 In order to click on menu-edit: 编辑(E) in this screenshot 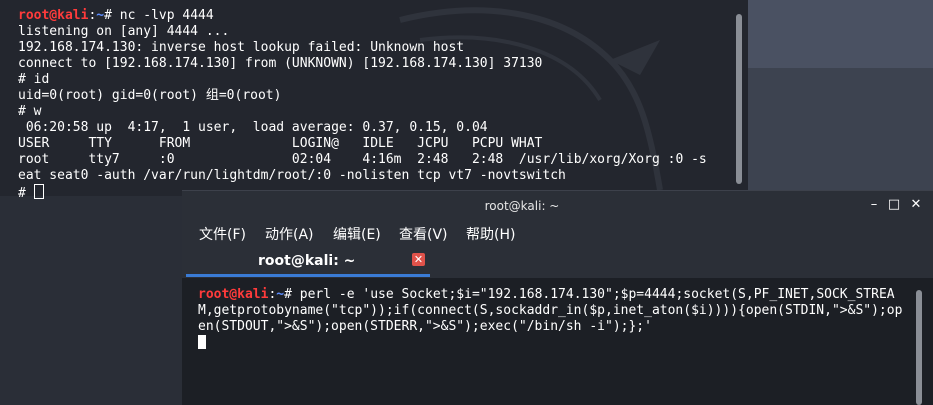, I will do `click(357, 234)`.